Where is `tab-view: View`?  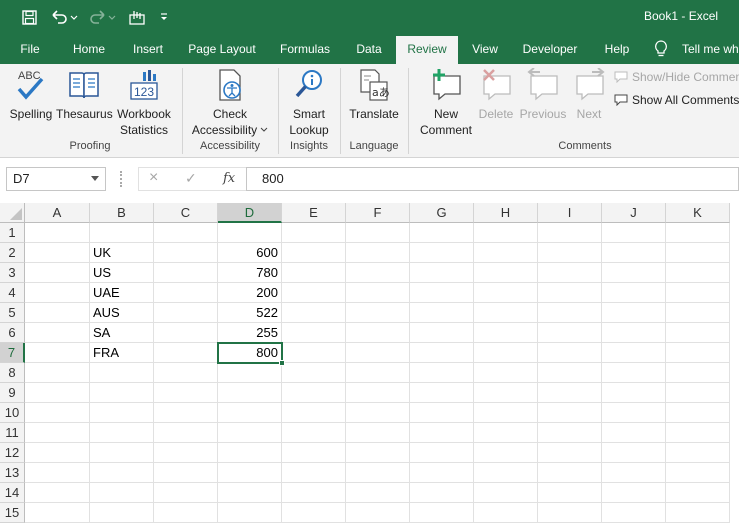 tab-view: View is located at coordinates (485, 49).